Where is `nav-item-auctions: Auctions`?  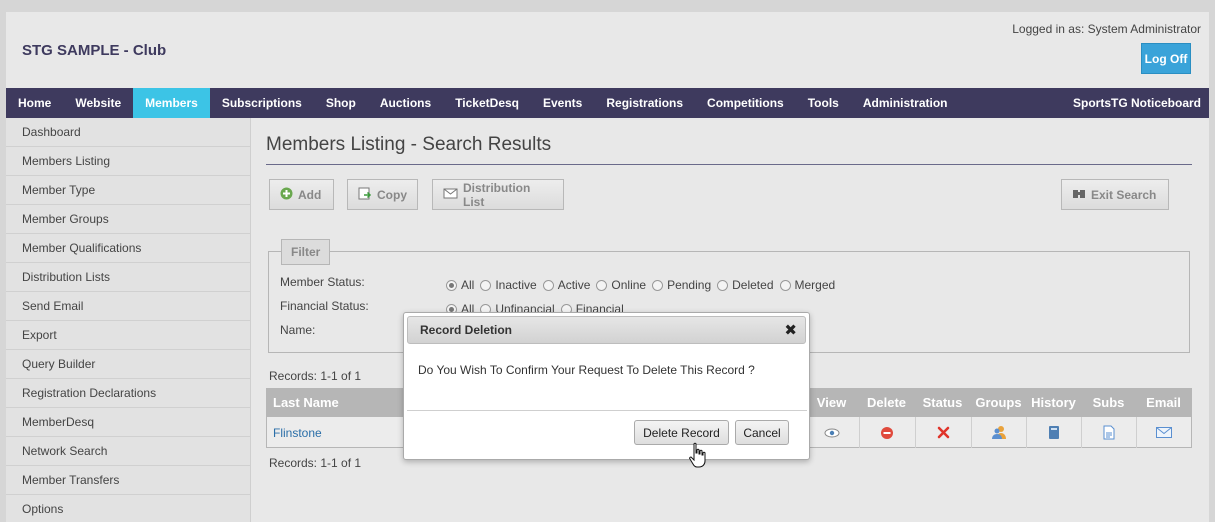
nav-item-auctions: Auctions is located at coordinates (405, 103).